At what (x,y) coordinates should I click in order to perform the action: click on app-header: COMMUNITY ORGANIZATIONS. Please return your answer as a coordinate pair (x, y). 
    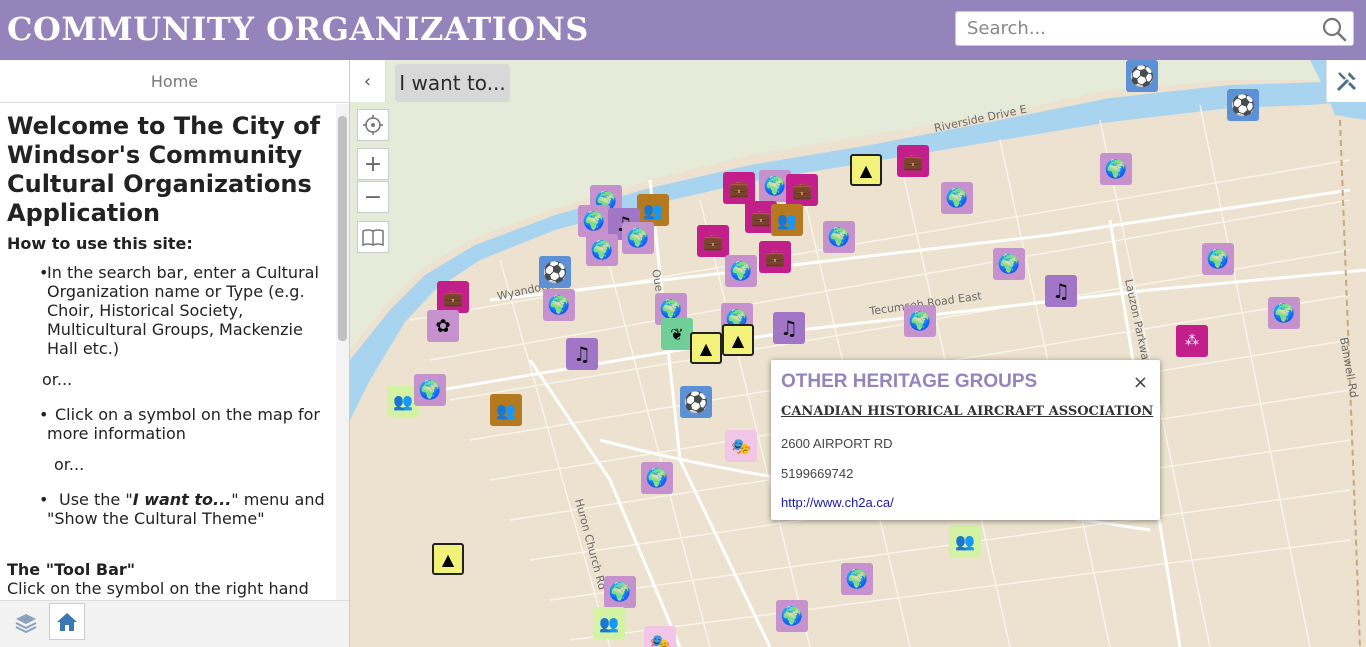
    Looking at the image, I should click on (683, 30).